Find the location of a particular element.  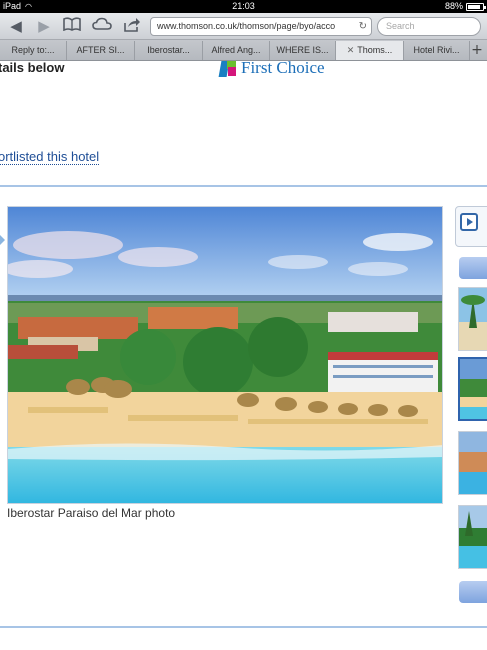

status-bar: iPad ◠ 21:03 88% is located at coordinates (243, 6).